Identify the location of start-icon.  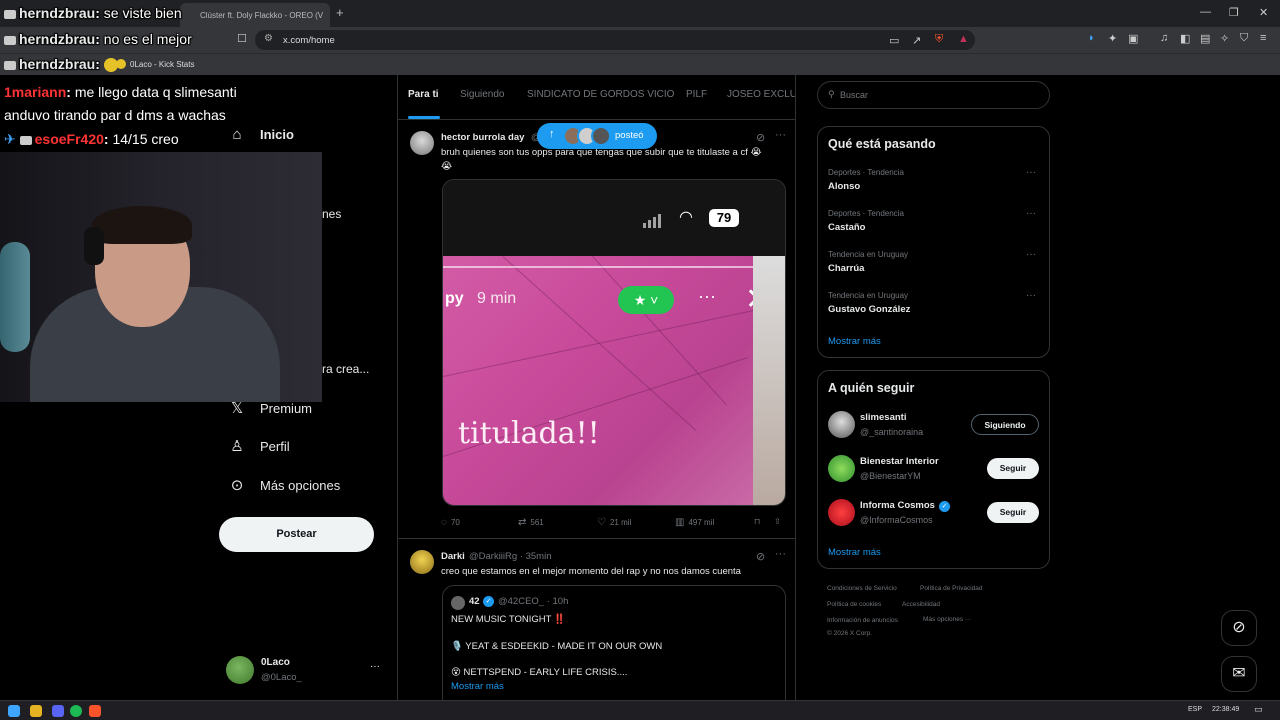
(14, 711).